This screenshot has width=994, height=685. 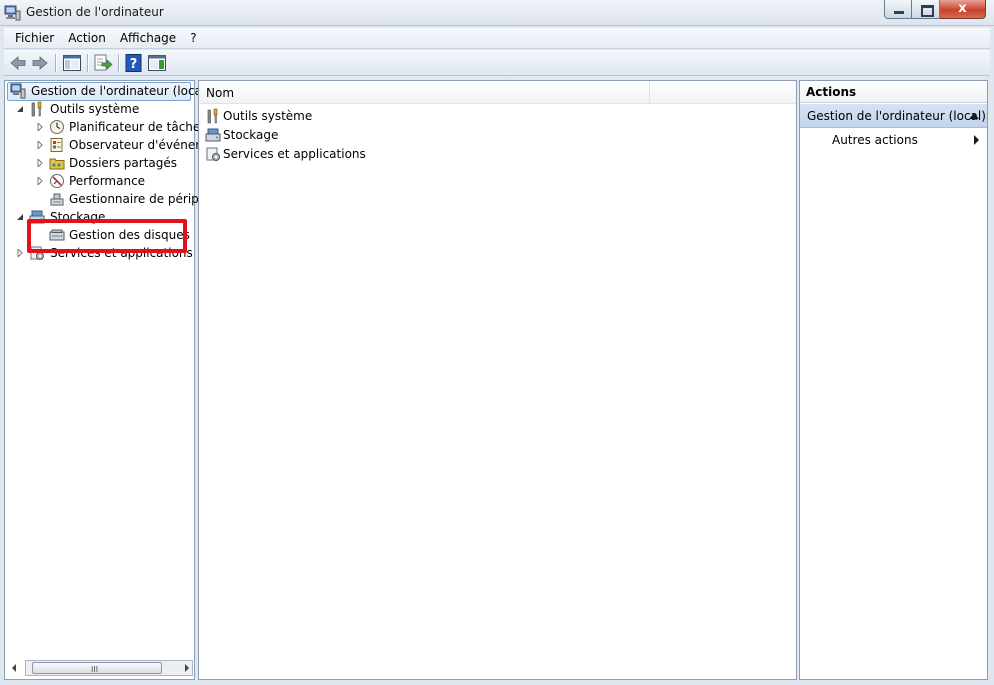 What do you see at coordinates (123, 163) in the screenshot?
I see `tree-item-label: Dossiers partagés` at bounding box center [123, 163].